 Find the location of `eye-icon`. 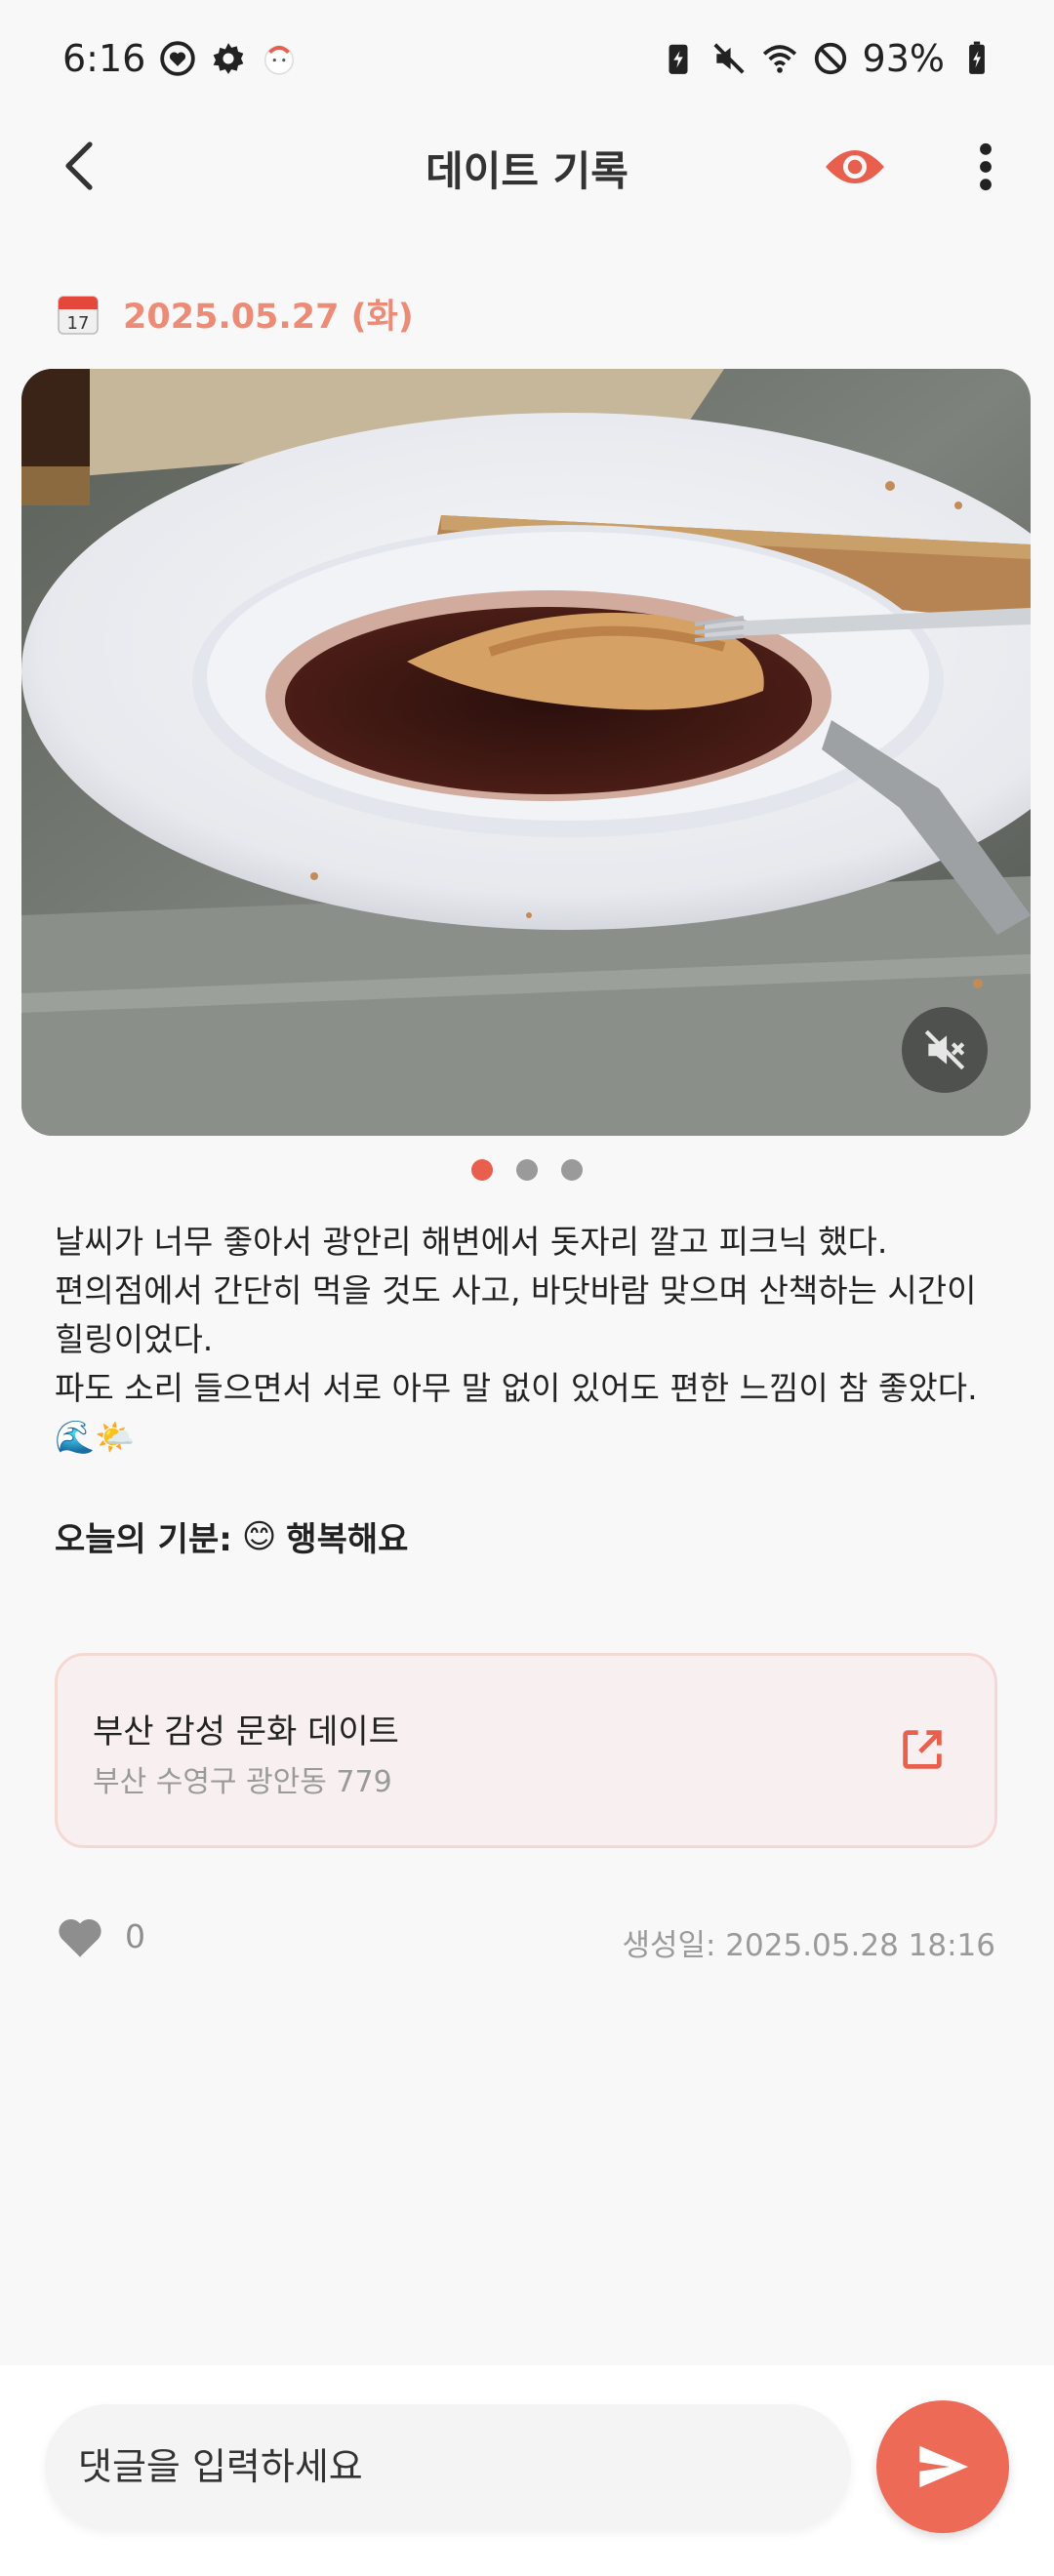

eye-icon is located at coordinates (855, 166).